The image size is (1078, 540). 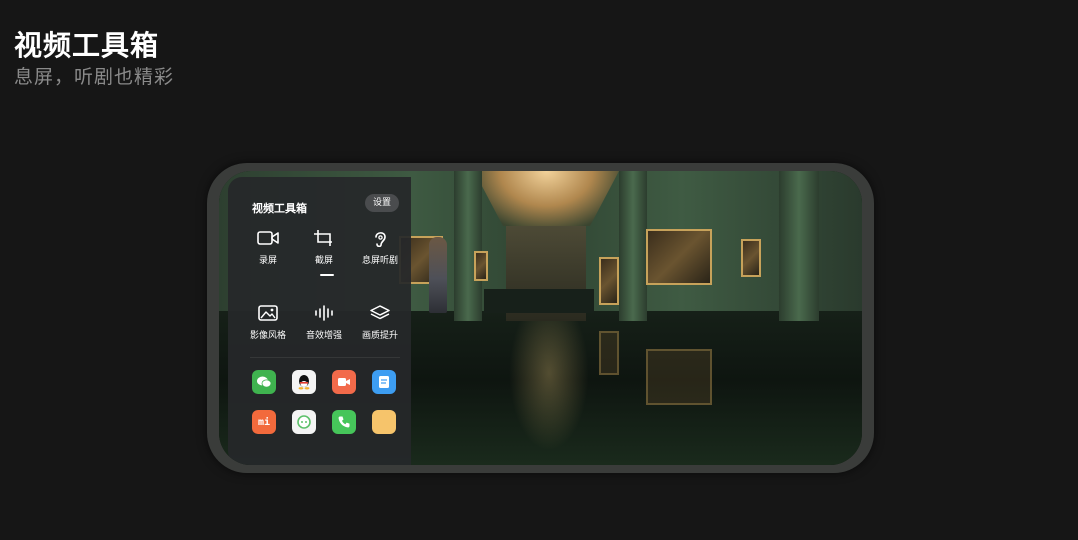 What do you see at coordinates (344, 422) in the screenshot?
I see `phone-app-icon` at bounding box center [344, 422].